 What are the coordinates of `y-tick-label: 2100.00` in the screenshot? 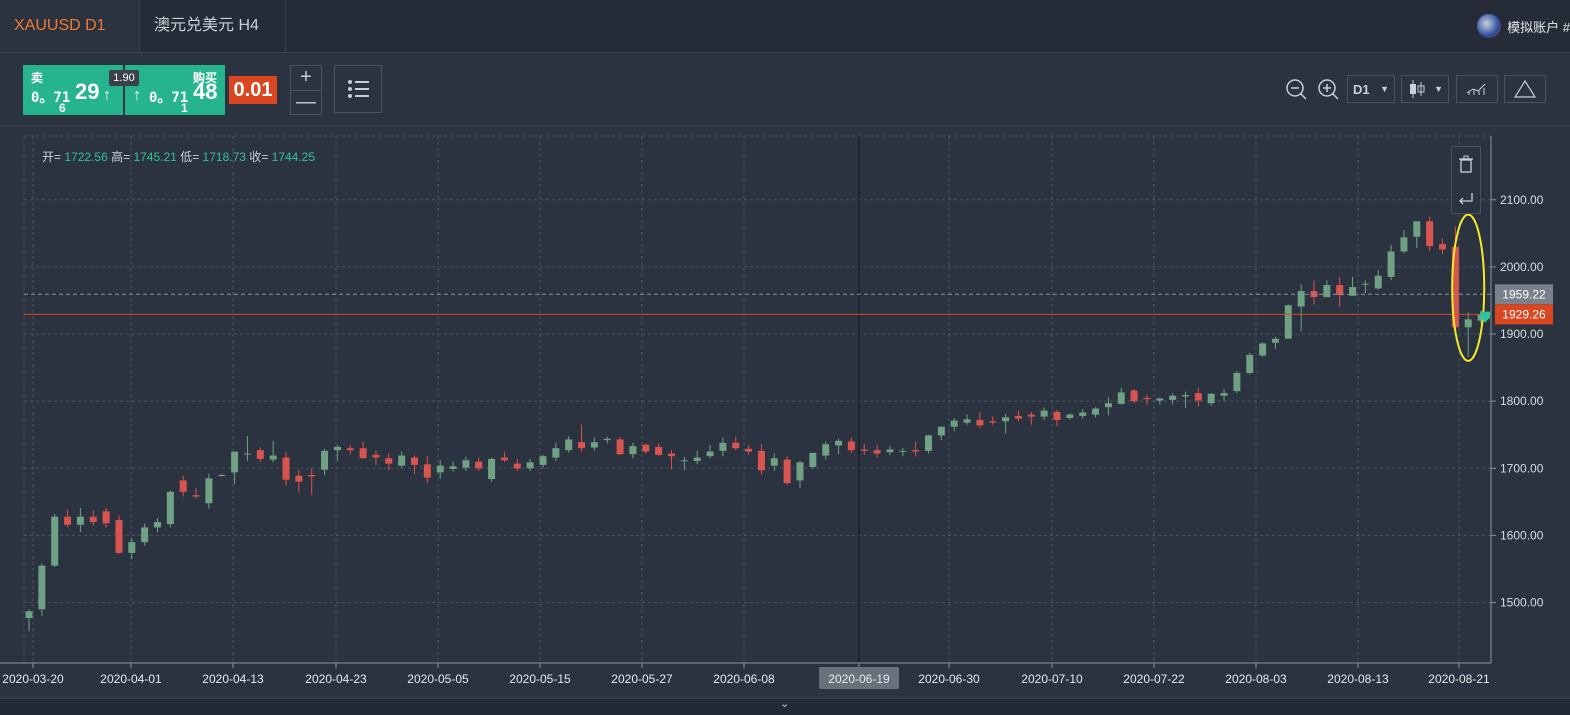 It's located at (1522, 200).